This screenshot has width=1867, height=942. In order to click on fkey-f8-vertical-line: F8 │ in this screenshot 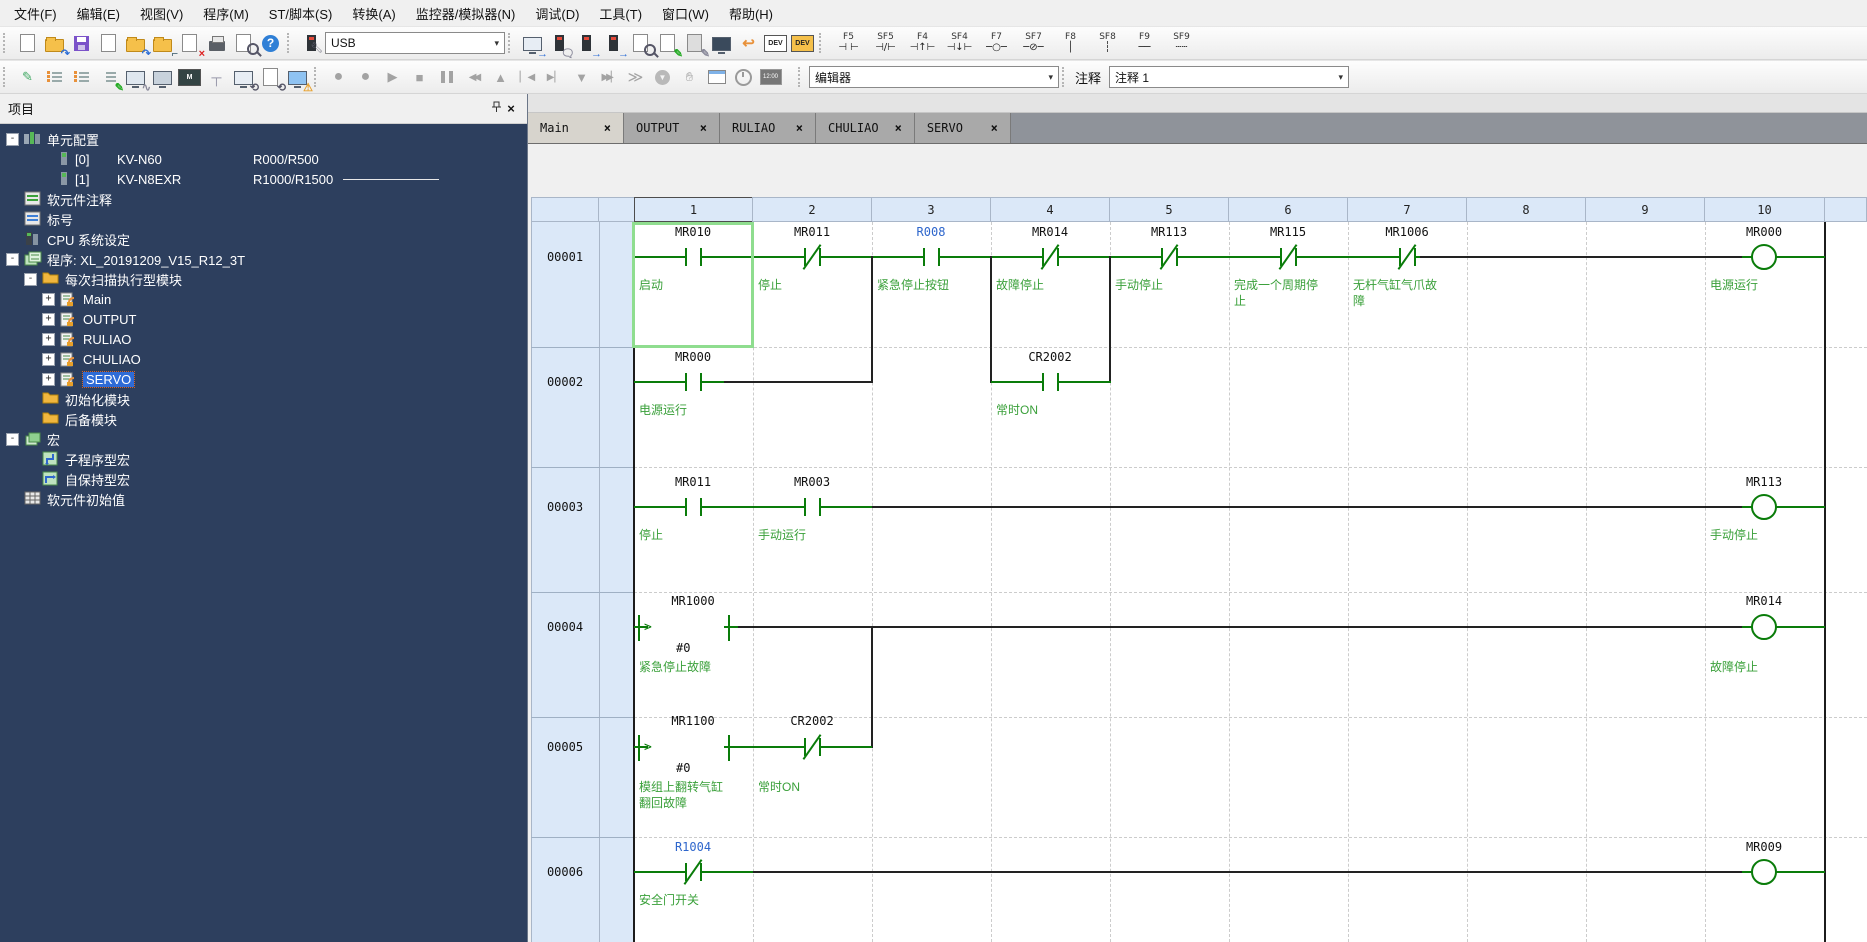, I will do `click(1070, 43)`.